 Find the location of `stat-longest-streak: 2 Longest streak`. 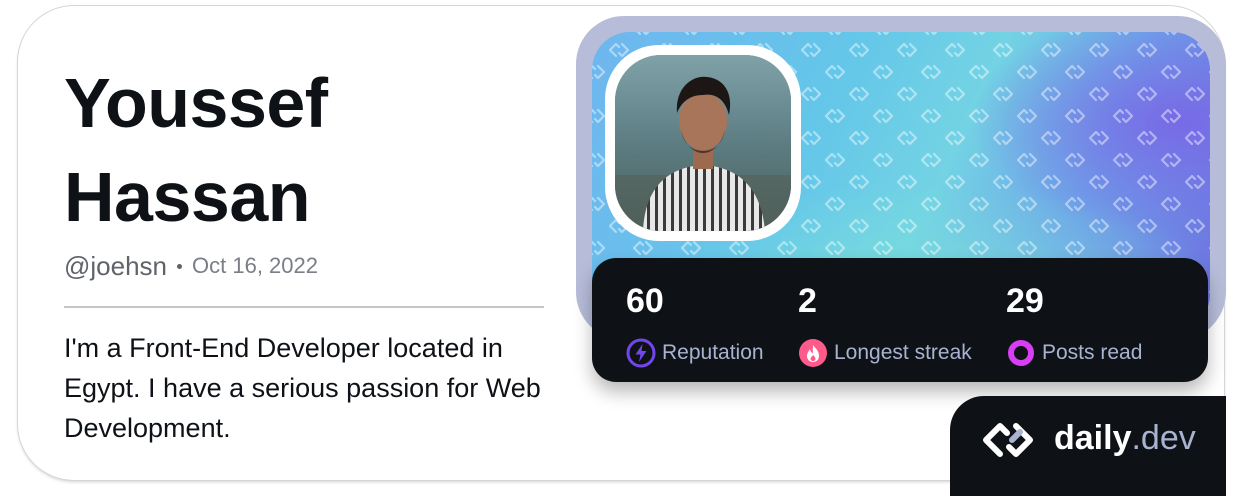

stat-longest-streak: 2 Longest streak is located at coordinates (885, 324).